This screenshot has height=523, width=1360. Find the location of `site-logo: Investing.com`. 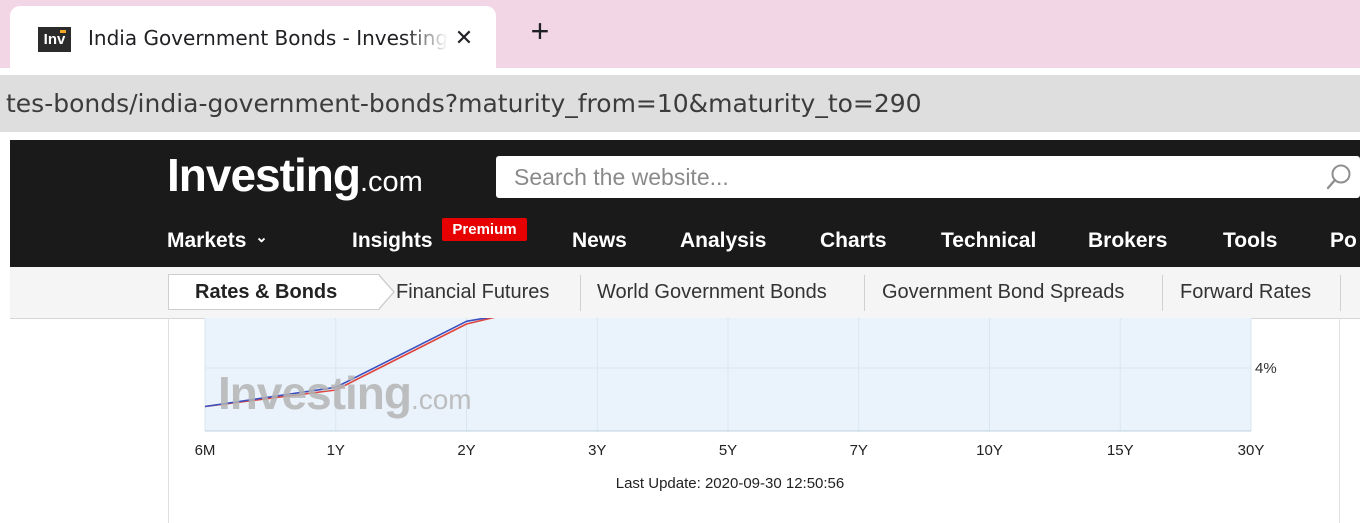

site-logo: Investing.com is located at coordinates (295, 175).